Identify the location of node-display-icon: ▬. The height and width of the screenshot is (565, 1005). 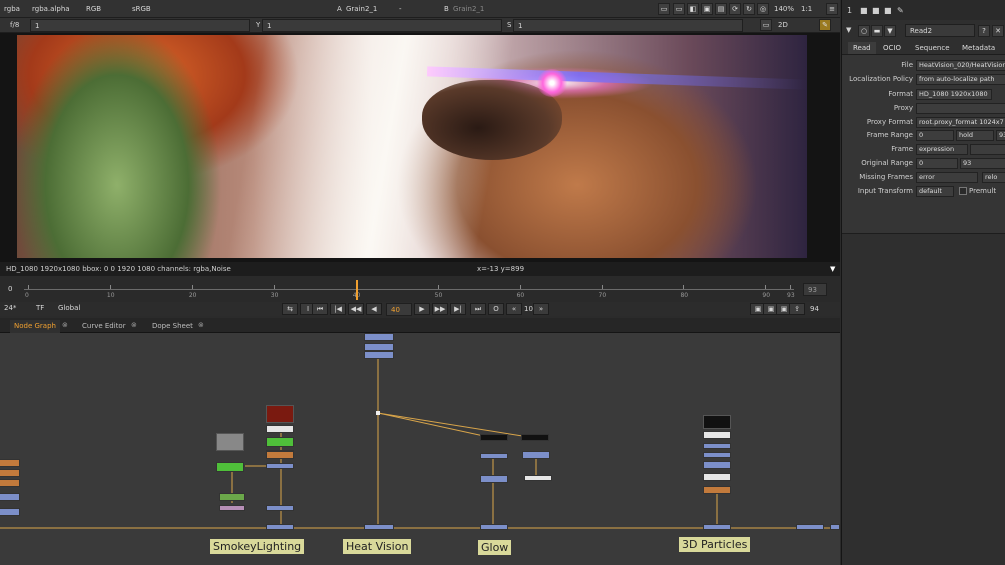
(877, 31).